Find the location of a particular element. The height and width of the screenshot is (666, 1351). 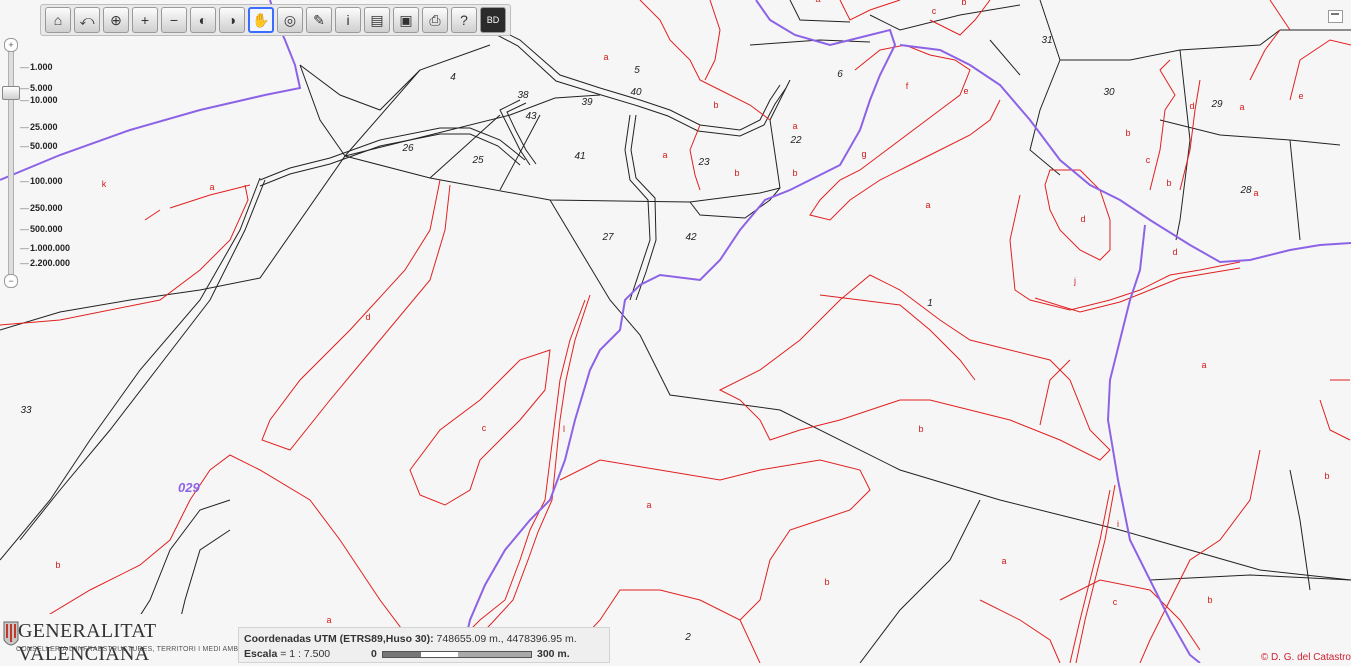

bd-icon: BD is located at coordinates (493, 20).